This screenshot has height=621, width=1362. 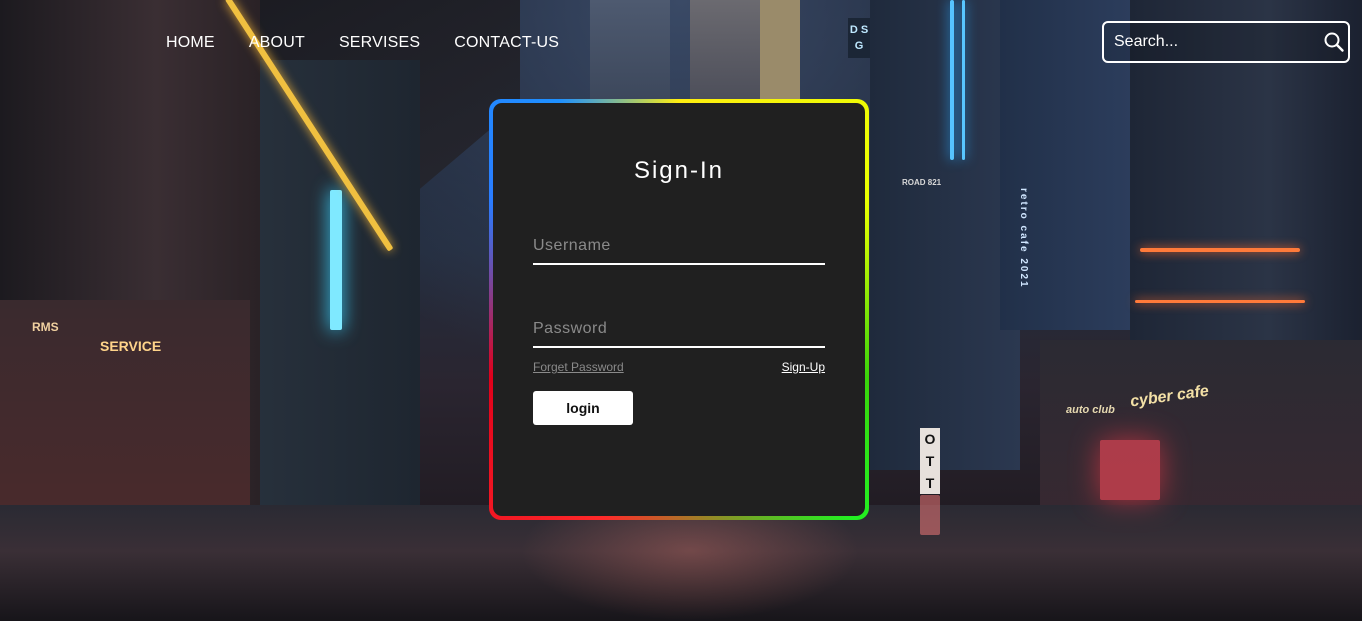 What do you see at coordinates (506, 43) in the screenshot?
I see `nav-contact-us: CONTACT-US` at bounding box center [506, 43].